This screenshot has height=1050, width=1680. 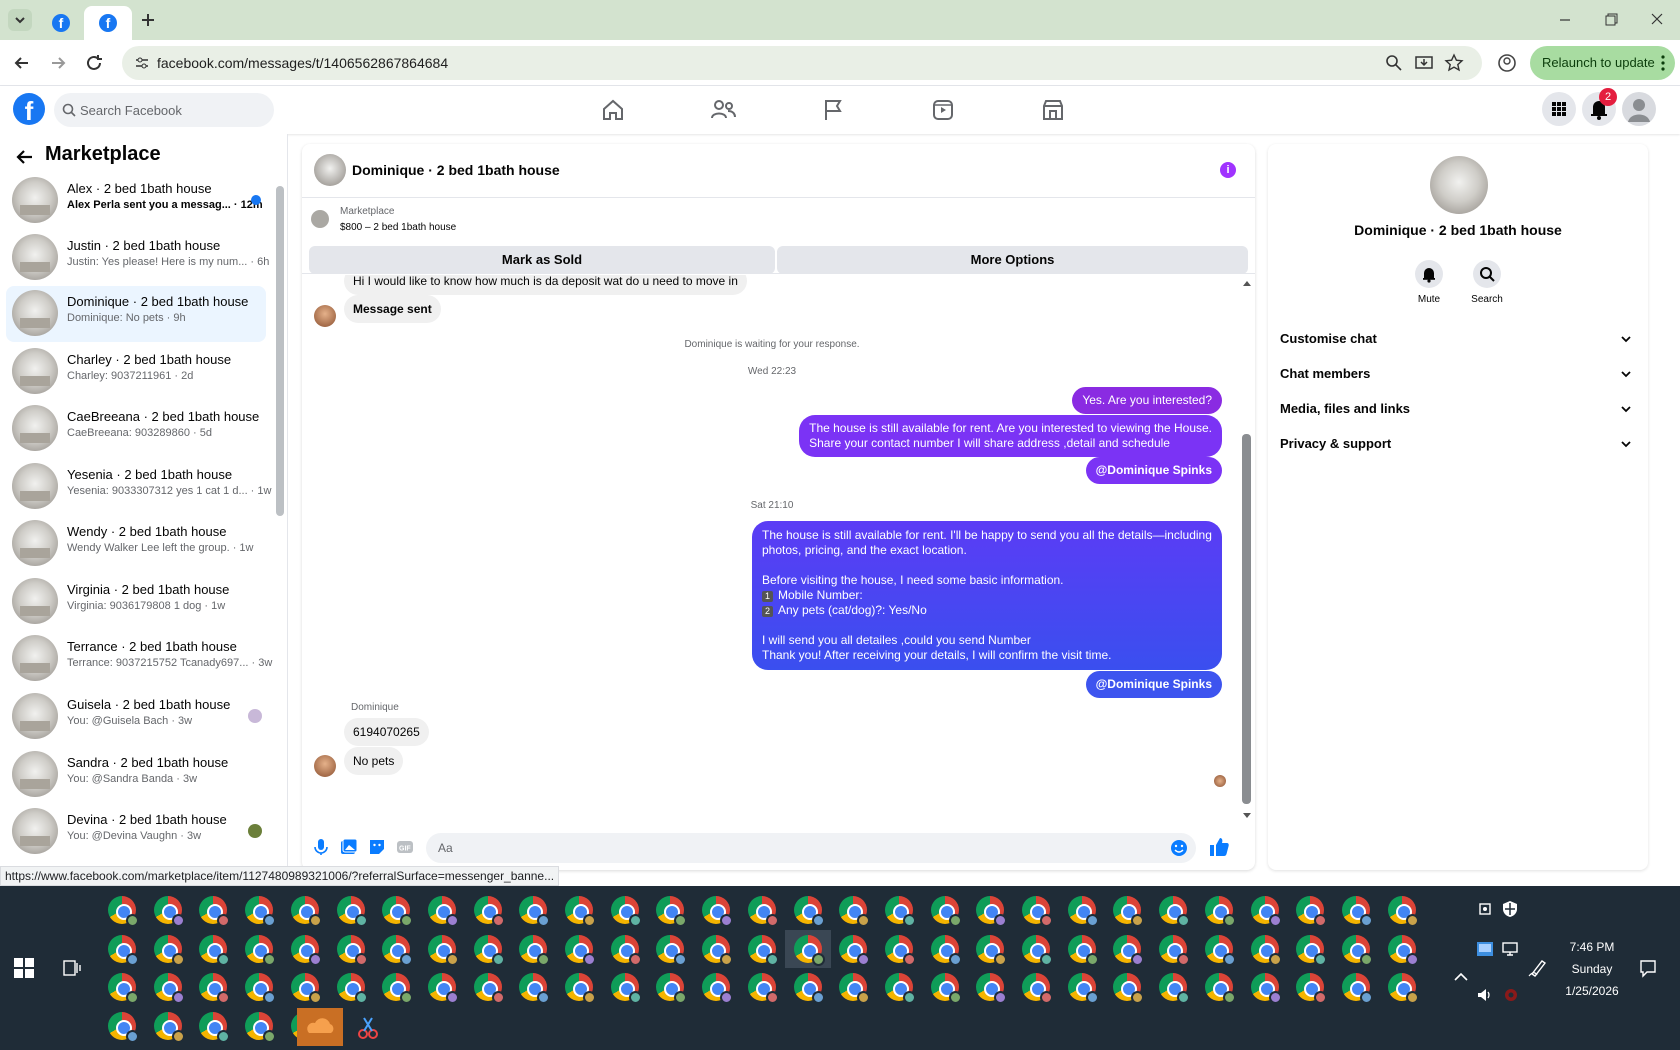 What do you see at coordinates (1458, 408) in the screenshot?
I see `media-files-links-section: Media, files and links` at bounding box center [1458, 408].